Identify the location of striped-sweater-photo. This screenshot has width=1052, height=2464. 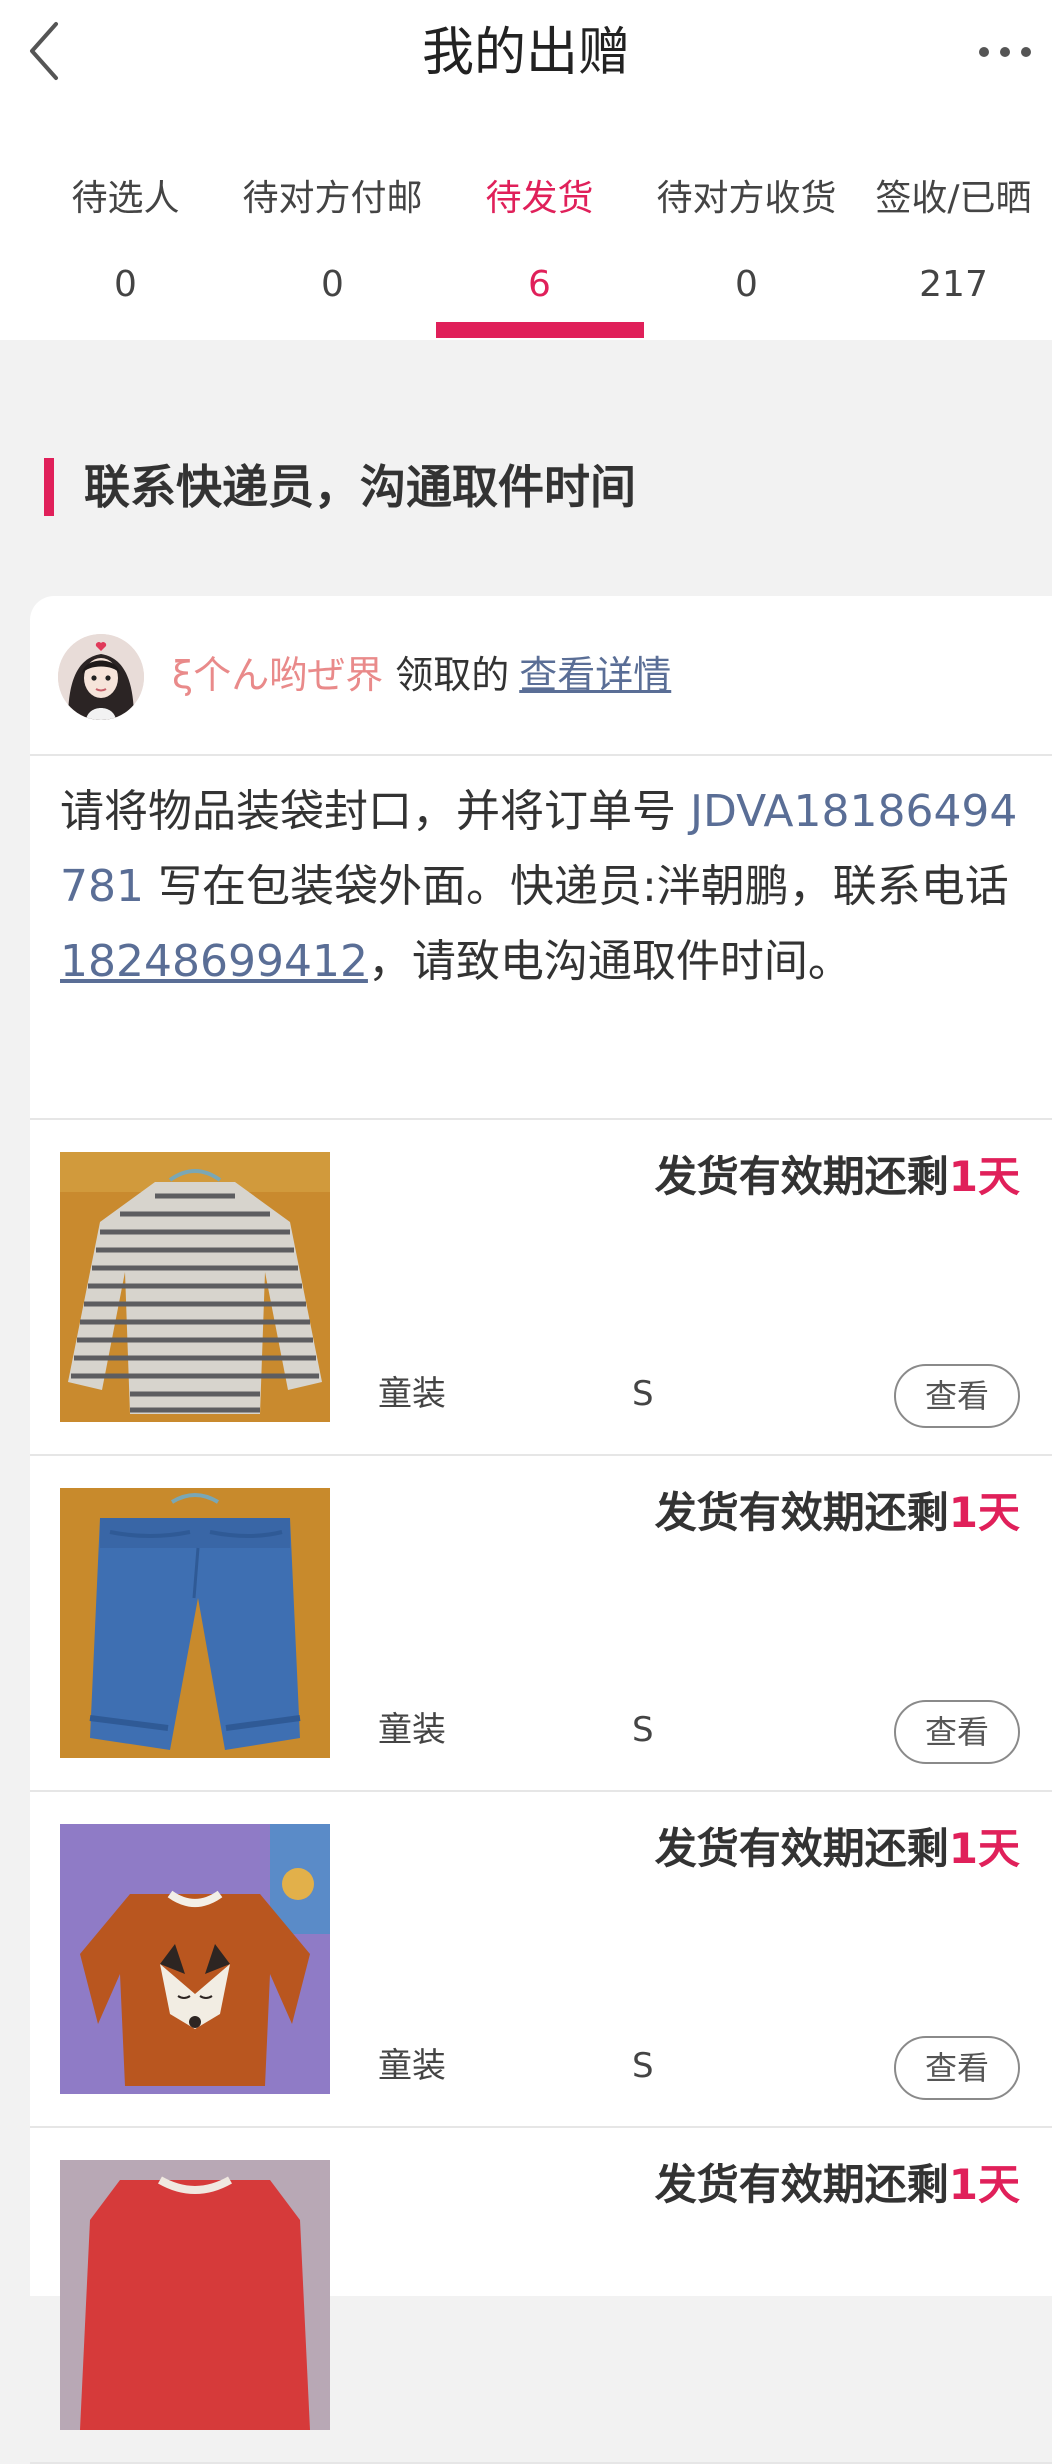
(195, 1287).